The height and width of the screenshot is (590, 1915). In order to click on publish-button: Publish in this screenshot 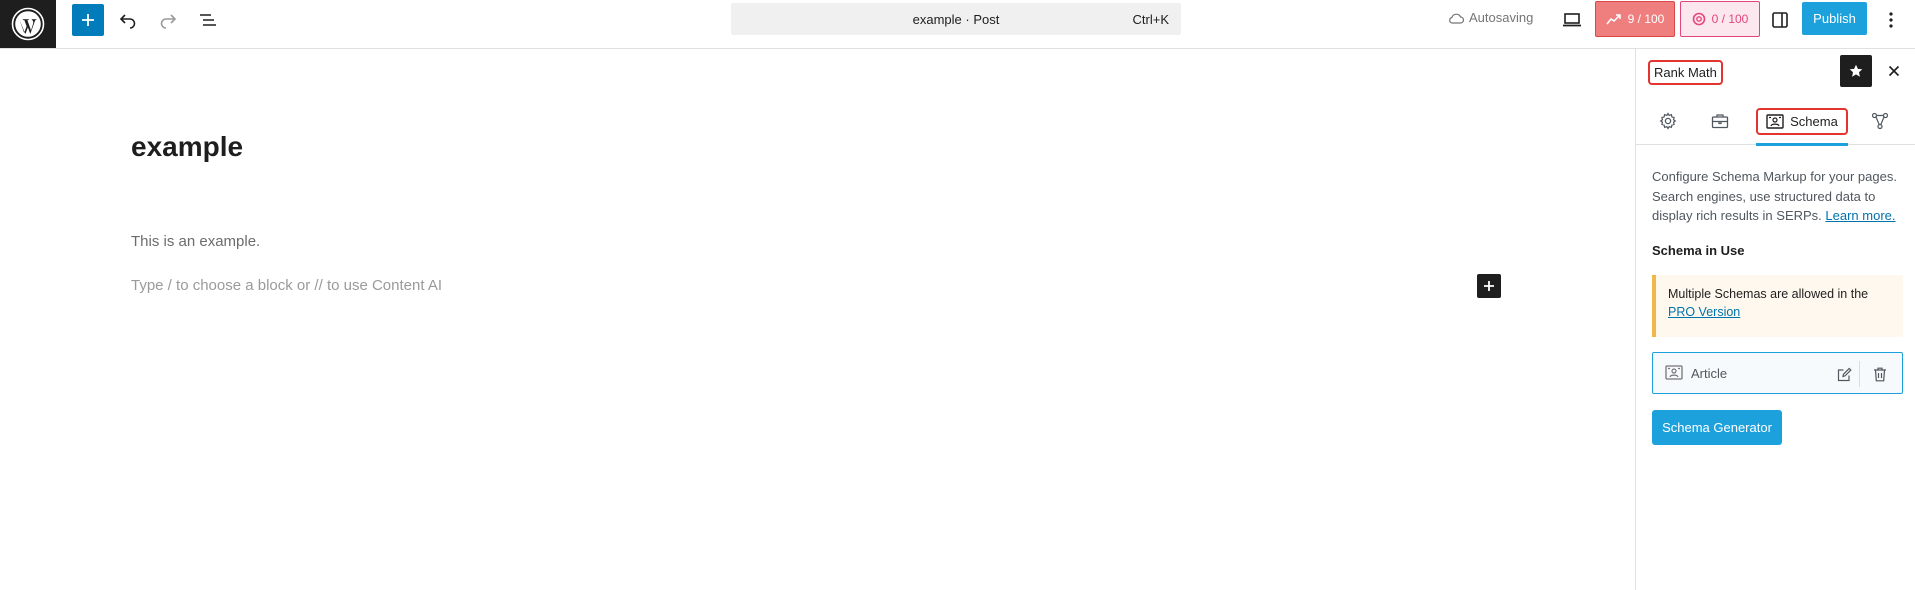, I will do `click(1834, 18)`.